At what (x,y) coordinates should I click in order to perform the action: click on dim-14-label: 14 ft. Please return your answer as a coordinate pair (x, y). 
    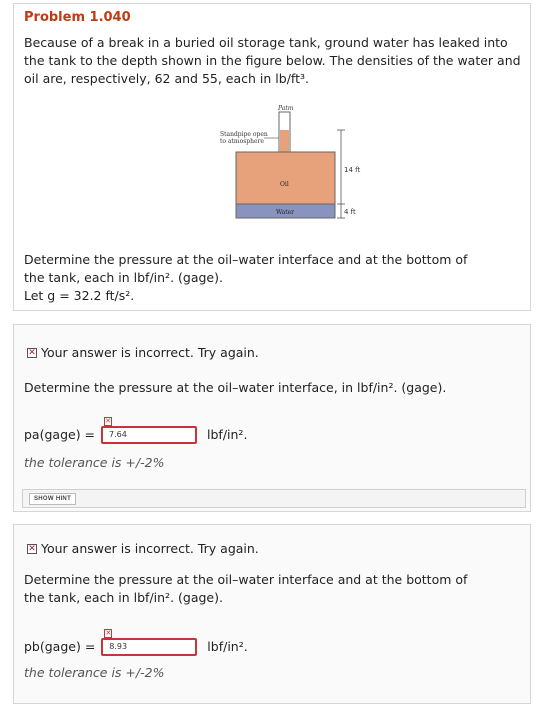
    Looking at the image, I should click on (352, 170).